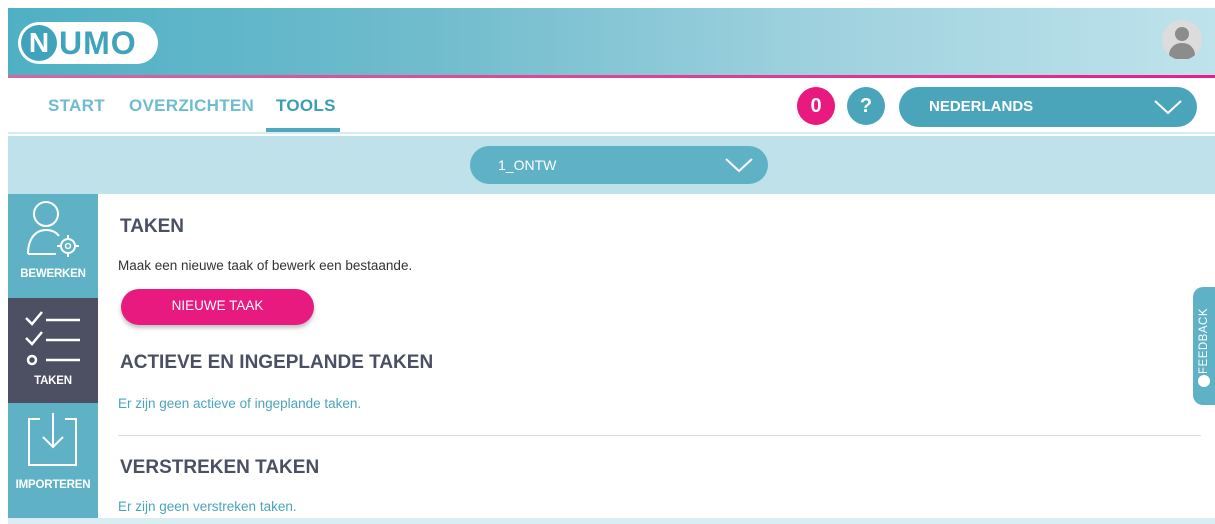 This screenshot has height=524, width=1215. I want to click on active-tasks-heading: ACTIEVE EN INGEPLANDE TAKEN, so click(277, 362).